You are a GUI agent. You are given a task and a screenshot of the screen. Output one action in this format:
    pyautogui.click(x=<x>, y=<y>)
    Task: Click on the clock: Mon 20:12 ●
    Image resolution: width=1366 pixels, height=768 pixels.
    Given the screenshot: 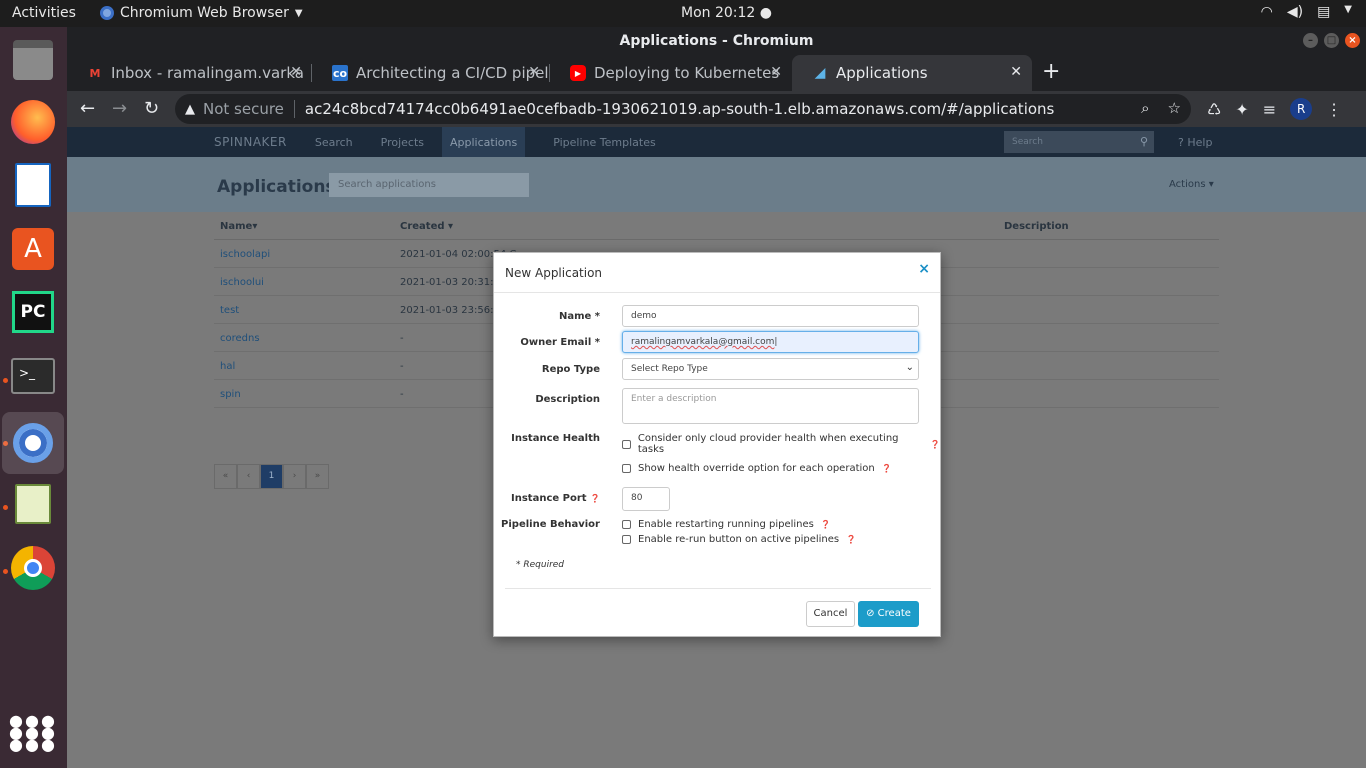 What is the action you would take?
    pyautogui.click(x=726, y=13)
    